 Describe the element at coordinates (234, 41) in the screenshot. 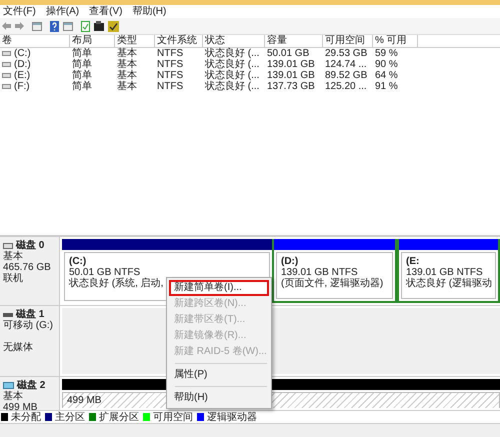

I see `column-header: 状态` at that location.